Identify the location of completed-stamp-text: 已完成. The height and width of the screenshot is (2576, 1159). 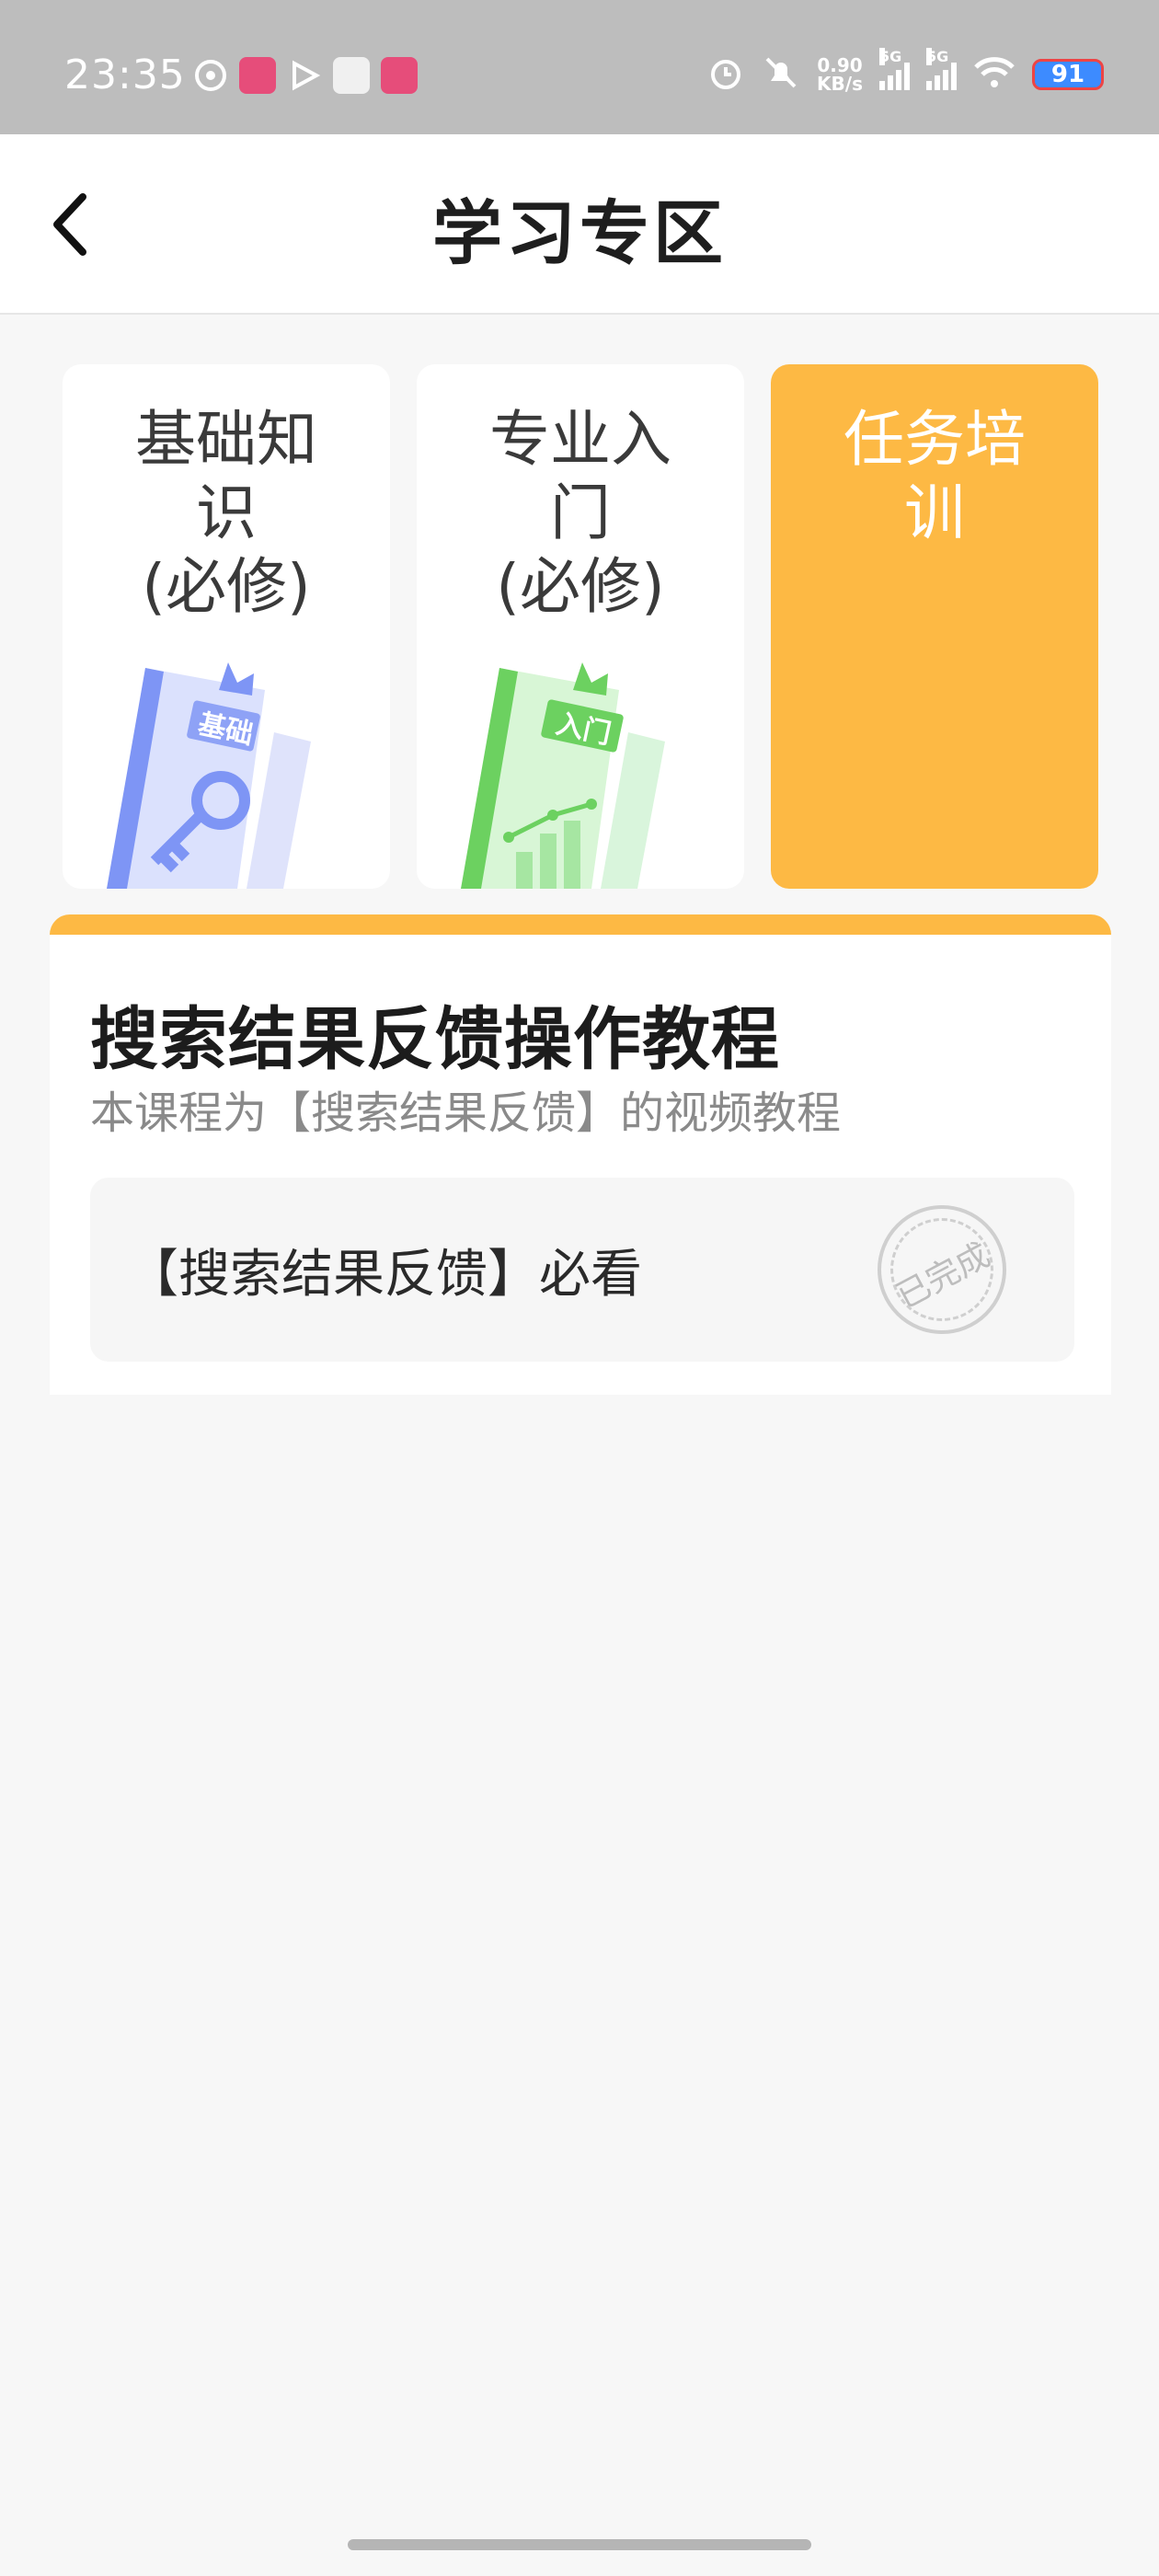
(943, 1276).